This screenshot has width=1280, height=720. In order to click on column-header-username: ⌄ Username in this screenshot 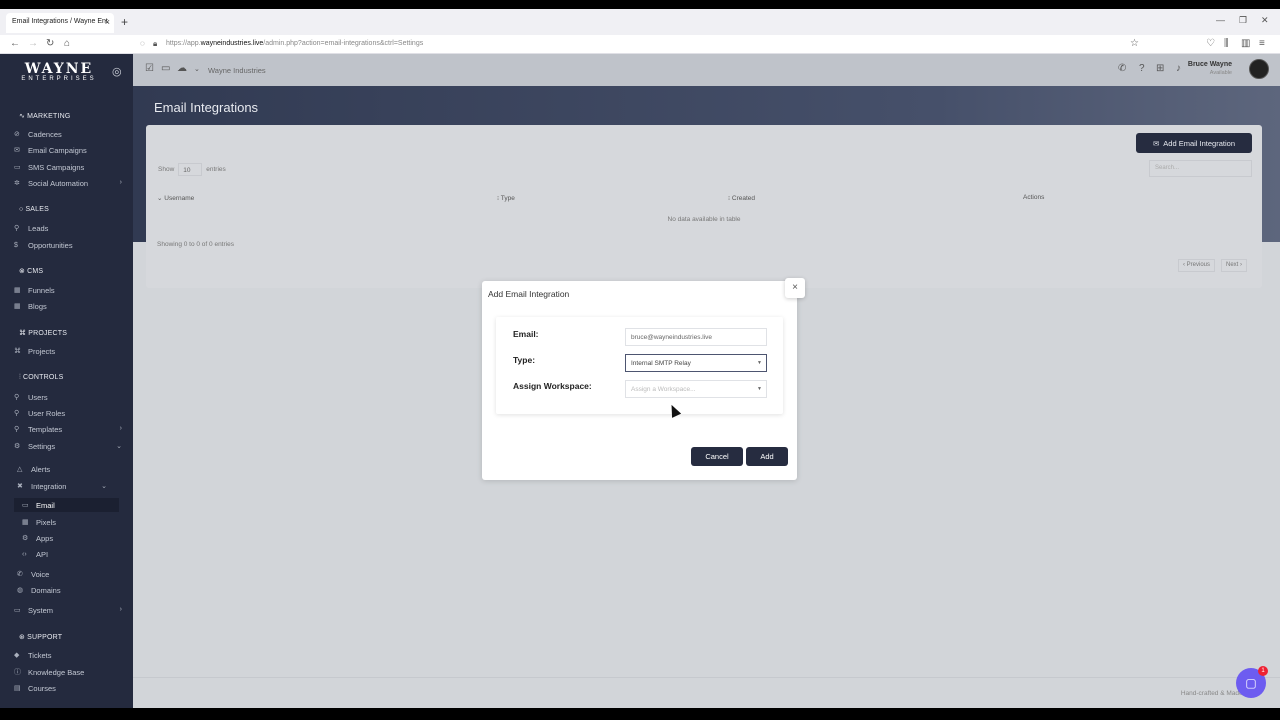, I will do `click(175, 198)`.